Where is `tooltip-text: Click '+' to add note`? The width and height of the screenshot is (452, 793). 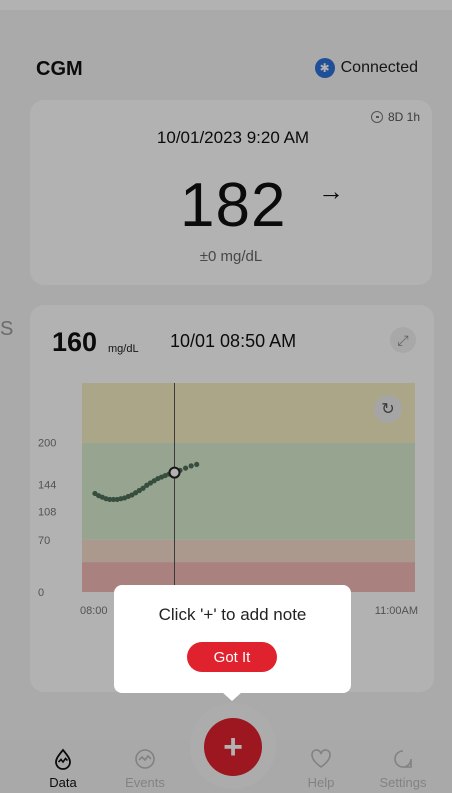
tooltip-text: Click '+' to add note is located at coordinates (232, 614).